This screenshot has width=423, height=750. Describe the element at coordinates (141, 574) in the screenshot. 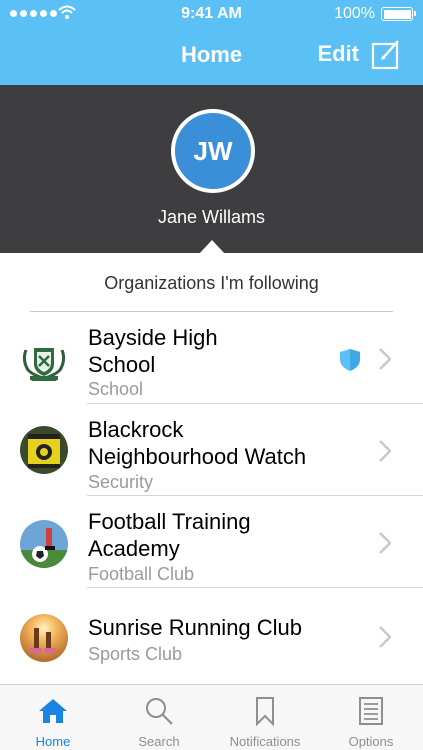

I see `org-type: Football Club` at that location.